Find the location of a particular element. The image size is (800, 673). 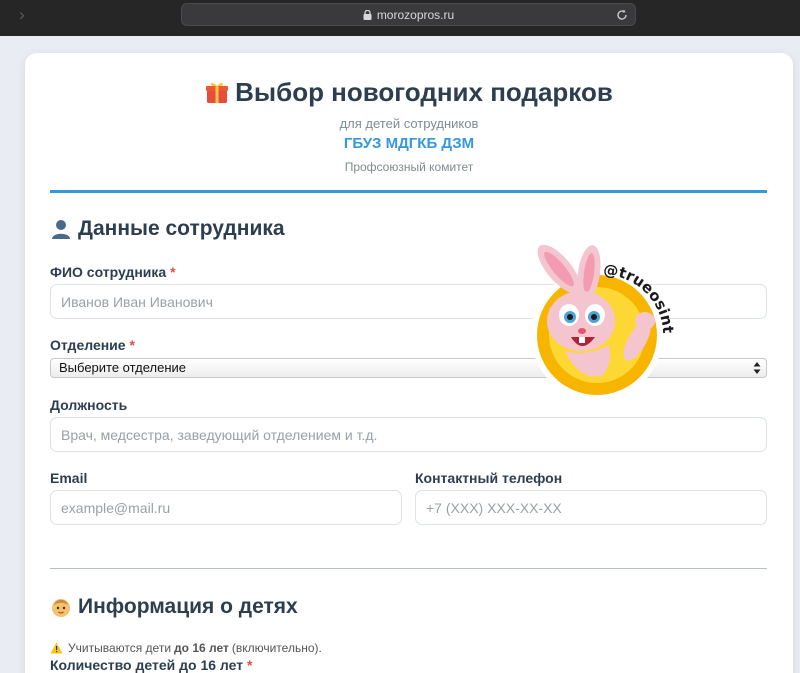

employee-section-title-text: Данные сотрудника is located at coordinates (181, 228).